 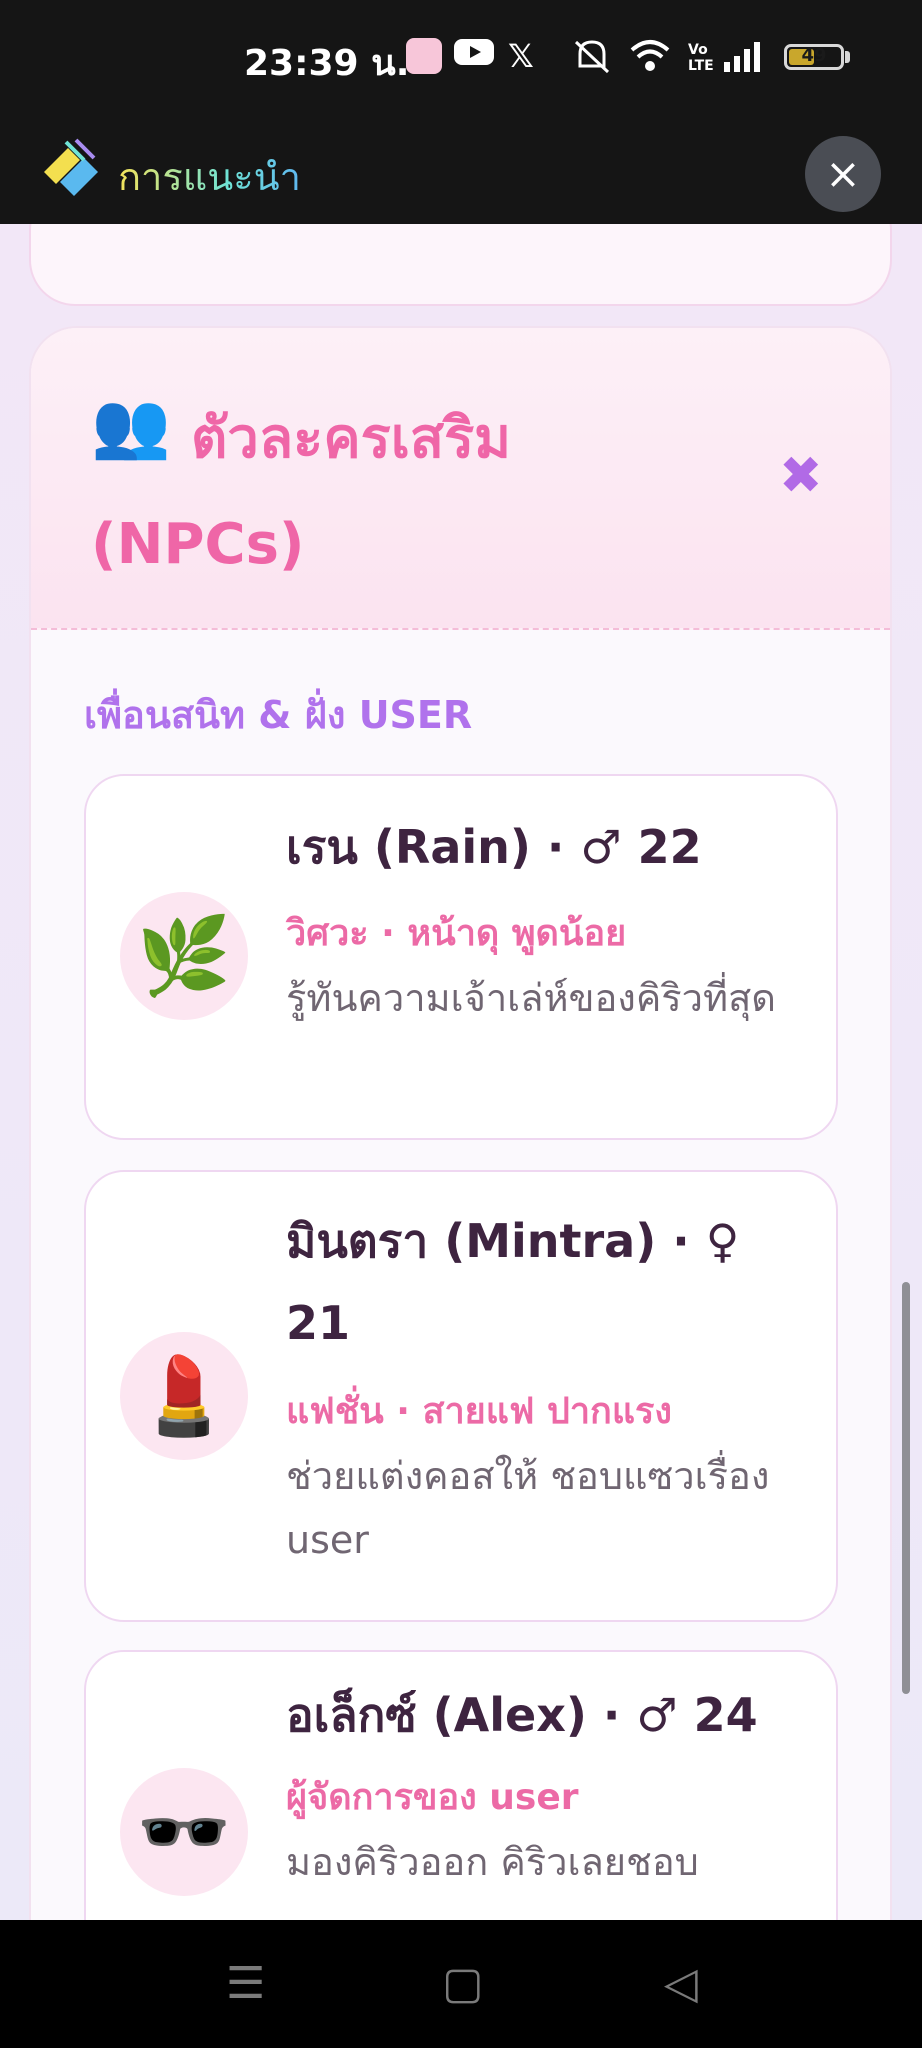 I want to click on npc-description: มองคิริวออก คิริวเลยชอบ, so click(x=492, y=1862).